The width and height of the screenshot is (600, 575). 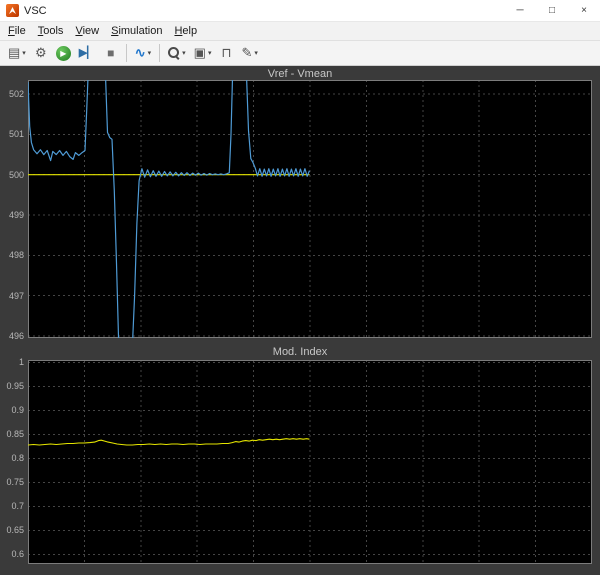 What do you see at coordinates (199, 52) in the screenshot?
I see `autoscale-icon: ▣` at bounding box center [199, 52].